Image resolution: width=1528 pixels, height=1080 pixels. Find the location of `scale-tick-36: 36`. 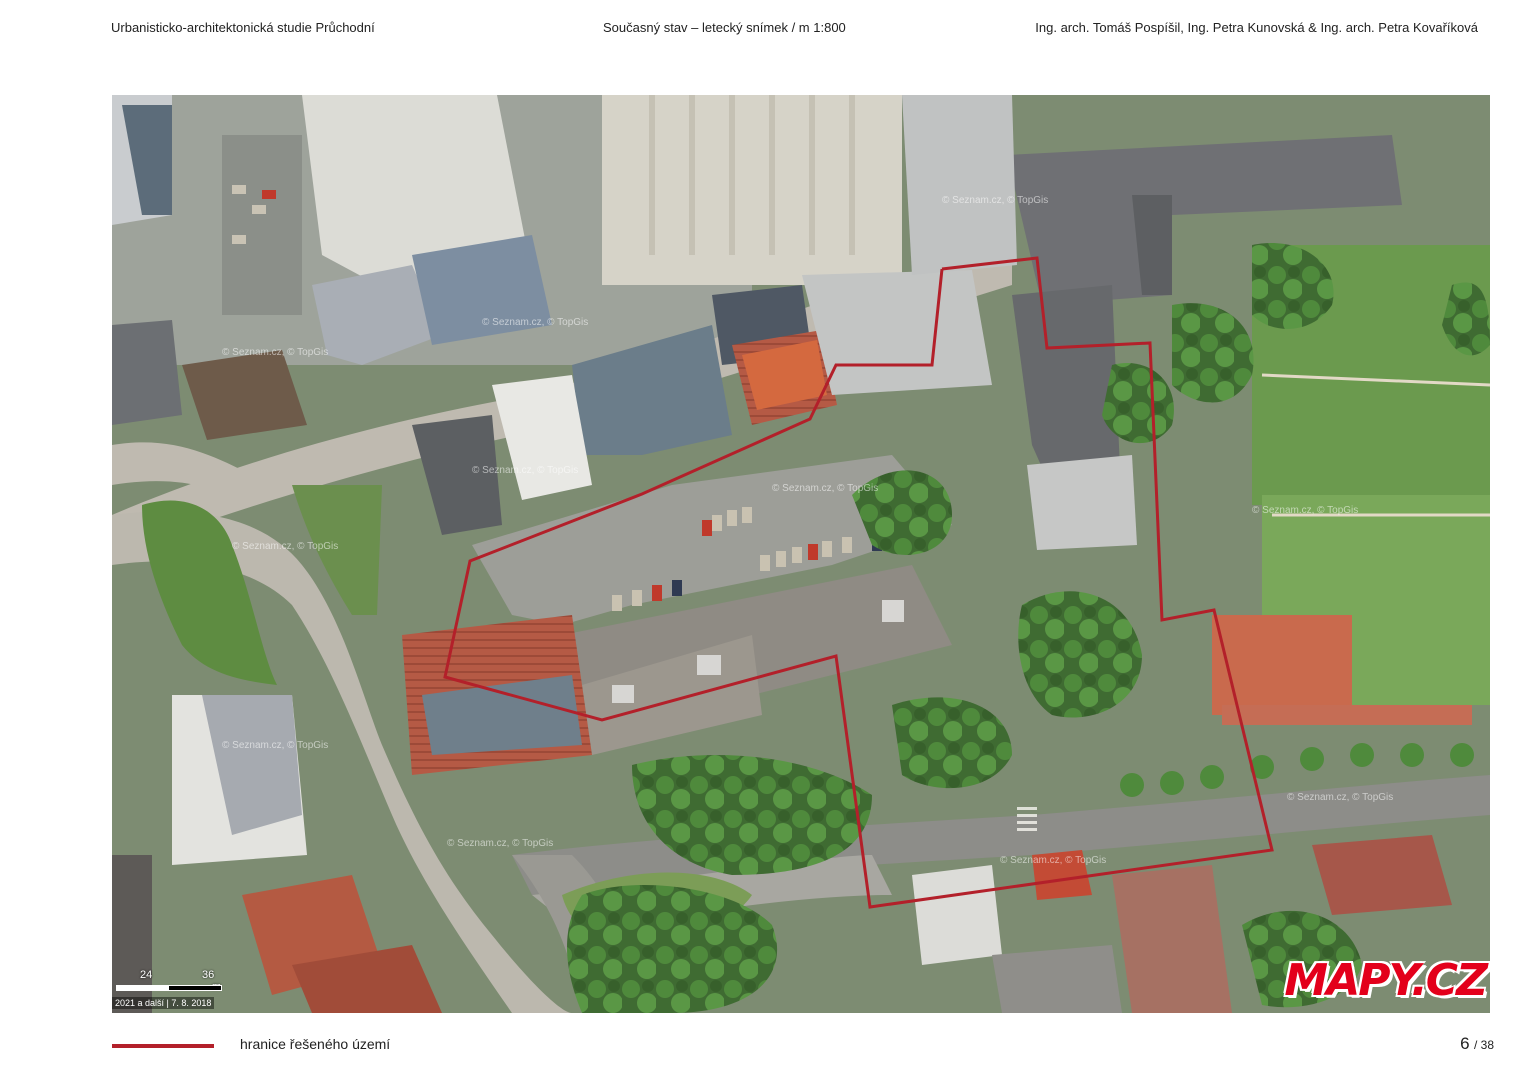

scale-tick-36: 36 is located at coordinates (208, 975).